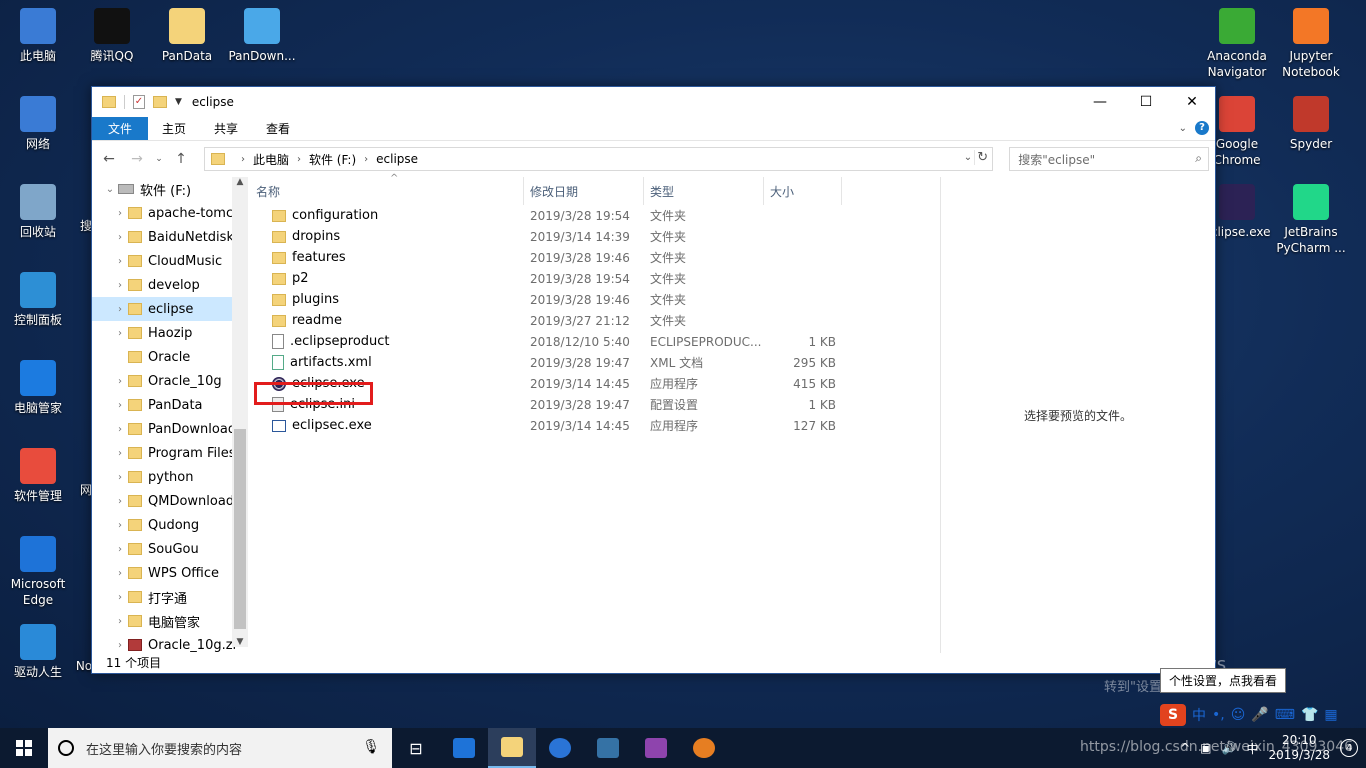  I want to click on desktop-shortcut: PanData, so click(187, 36).